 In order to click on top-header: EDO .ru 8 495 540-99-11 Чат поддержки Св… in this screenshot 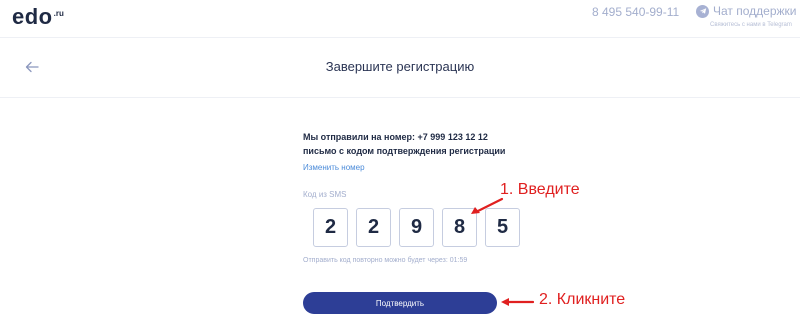, I will do `click(400, 19)`.